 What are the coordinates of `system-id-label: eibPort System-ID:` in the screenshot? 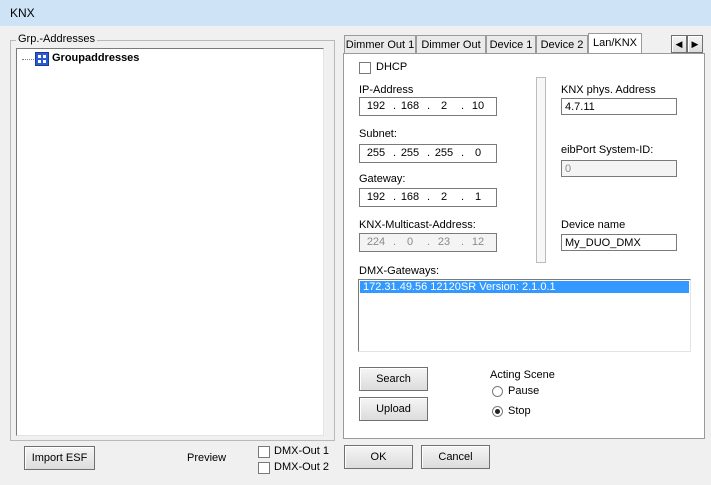 It's located at (607, 150).